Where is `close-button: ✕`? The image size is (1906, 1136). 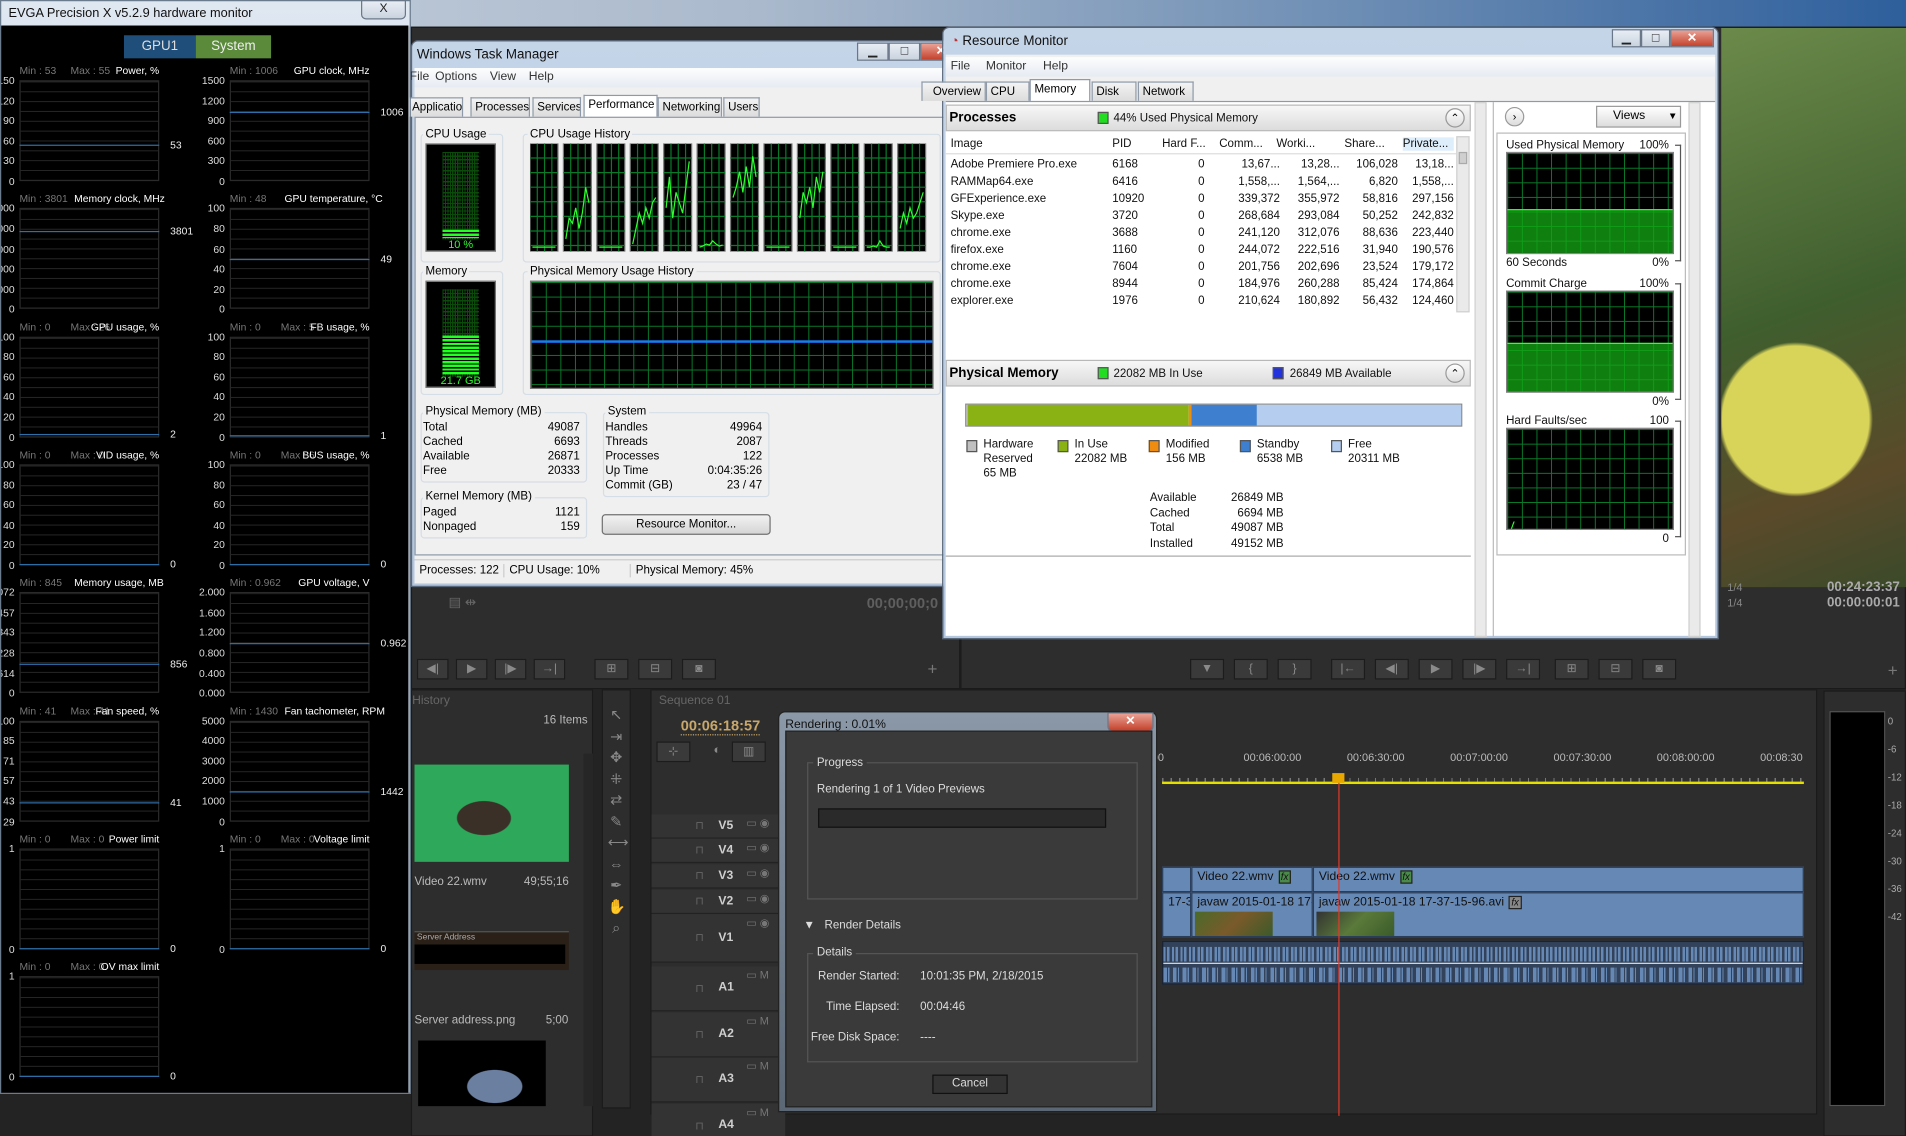
close-button: ✕ is located at coordinates (1692, 38).